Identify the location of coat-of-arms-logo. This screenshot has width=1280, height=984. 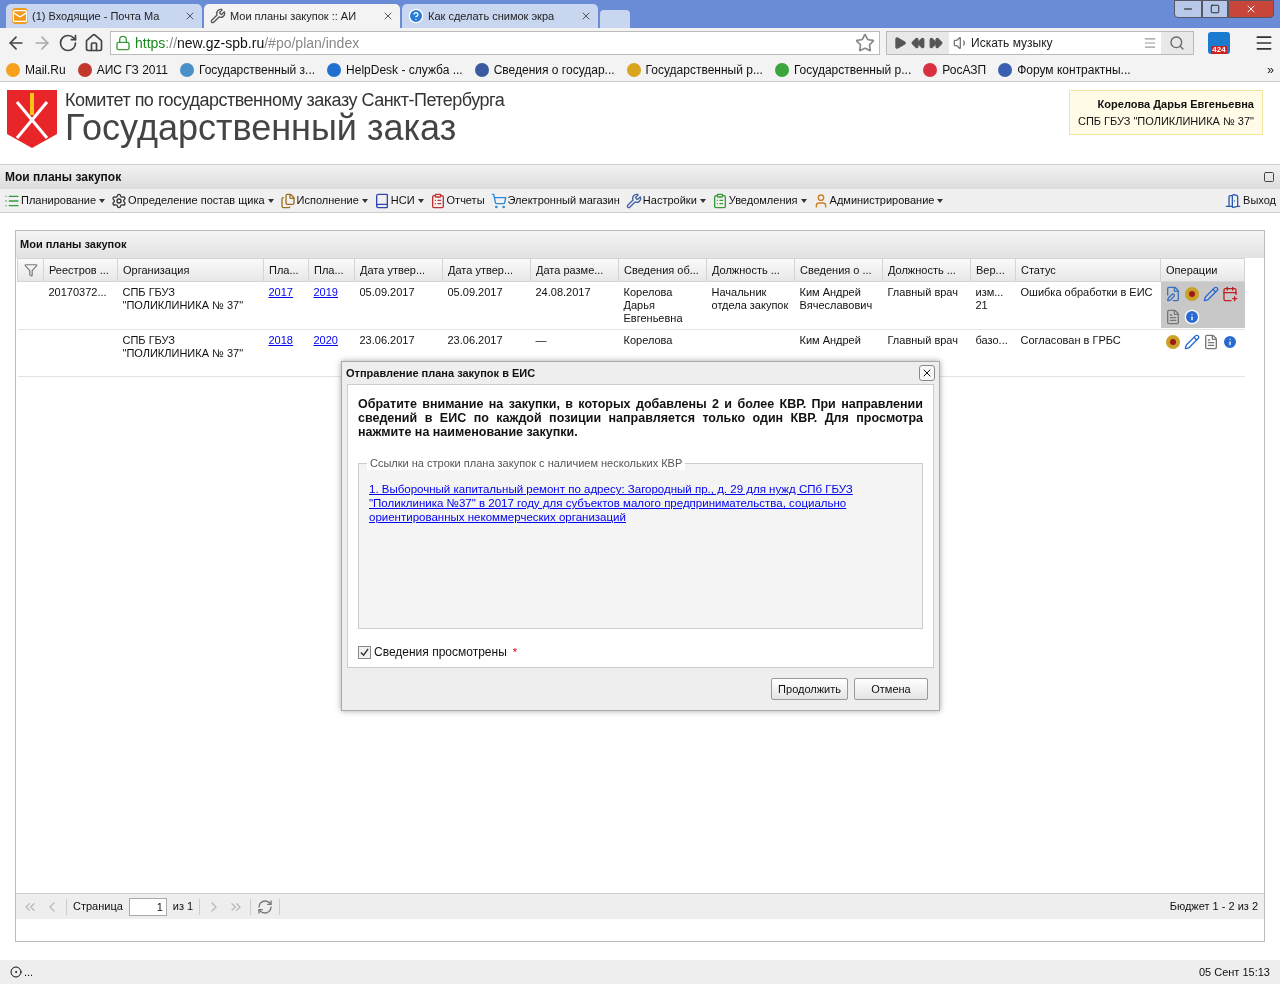
(32, 119).